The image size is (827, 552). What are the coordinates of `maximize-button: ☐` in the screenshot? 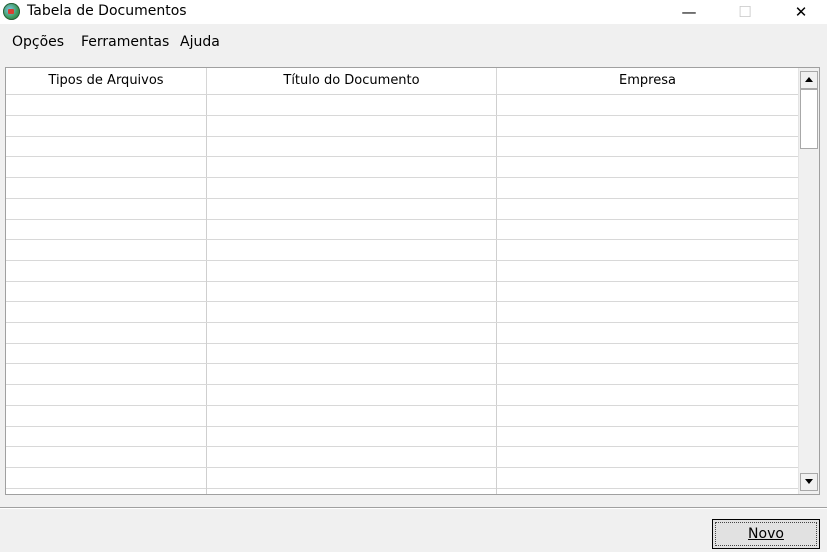 It's located at (745, 12).